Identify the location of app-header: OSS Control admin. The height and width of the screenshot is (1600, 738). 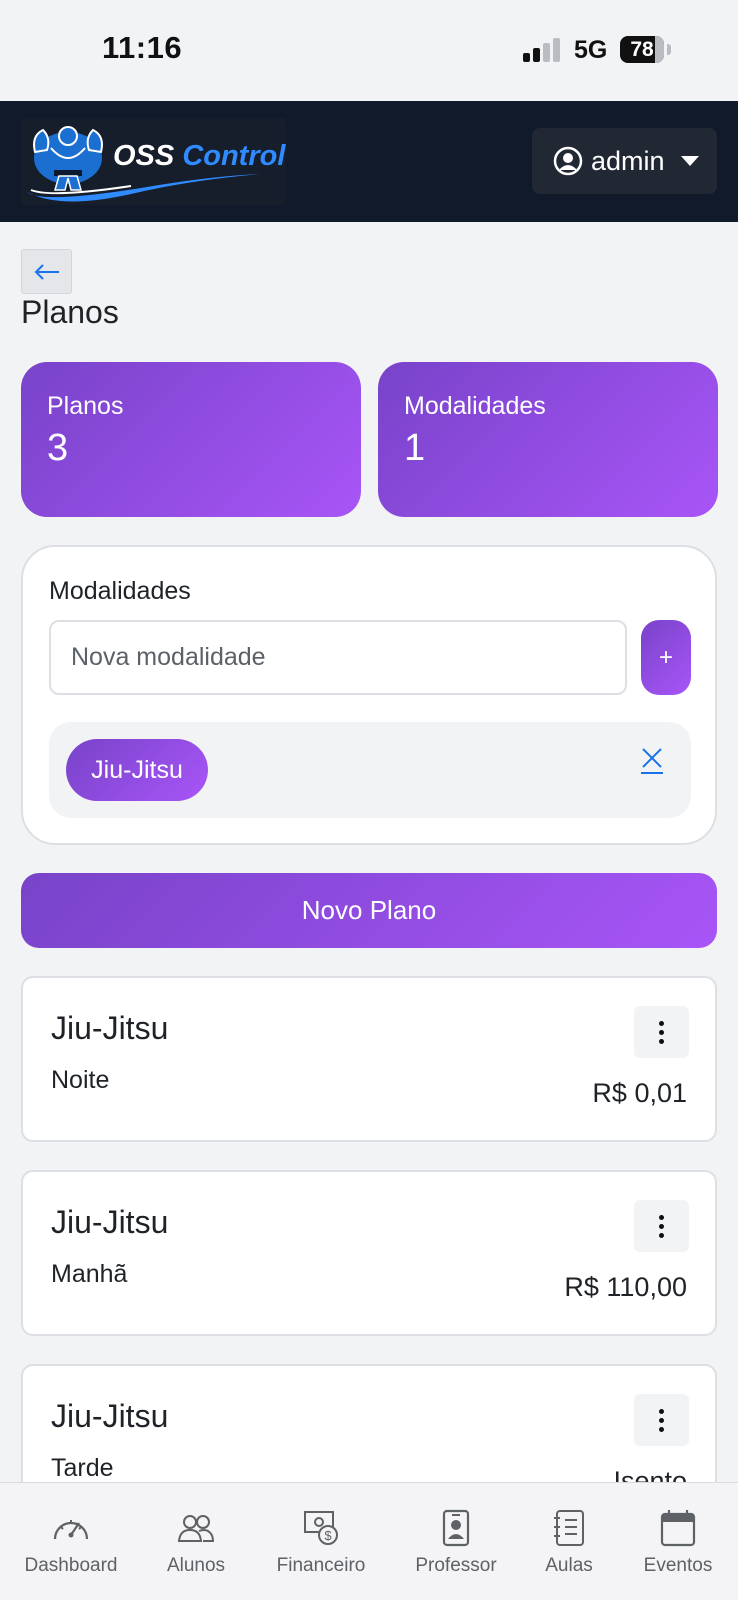
(369, 161).